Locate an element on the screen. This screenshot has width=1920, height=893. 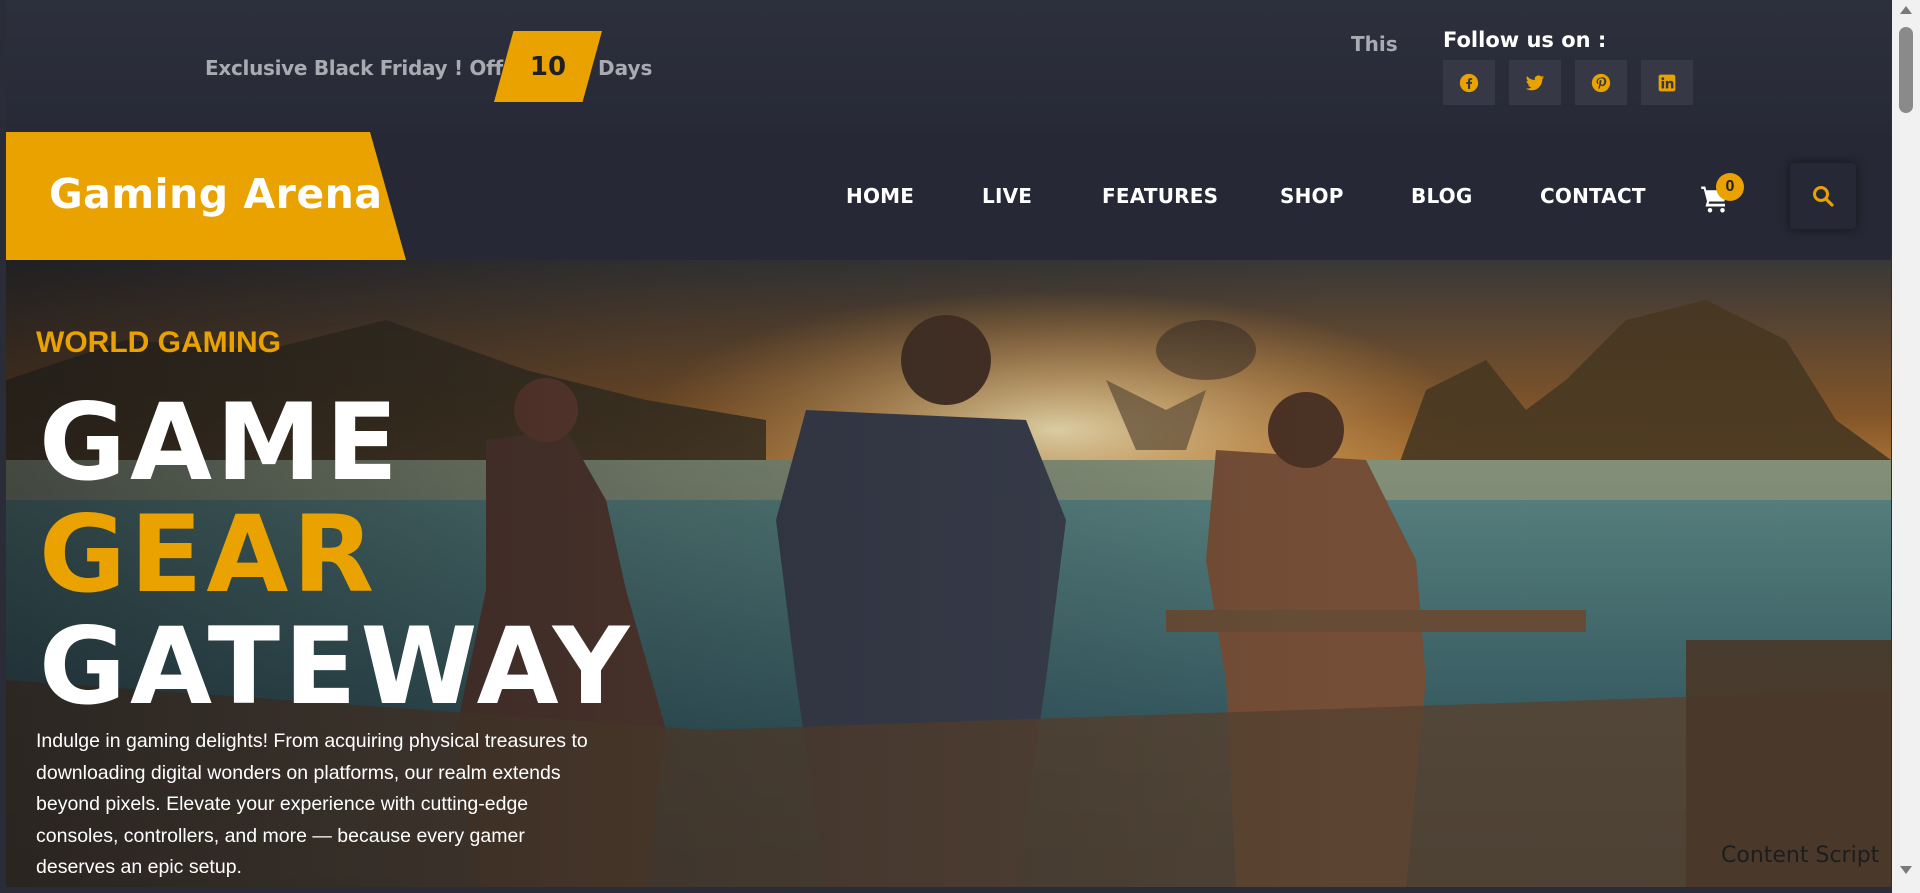
nav-blog: BLOG is located at coordinates (1442, 196).